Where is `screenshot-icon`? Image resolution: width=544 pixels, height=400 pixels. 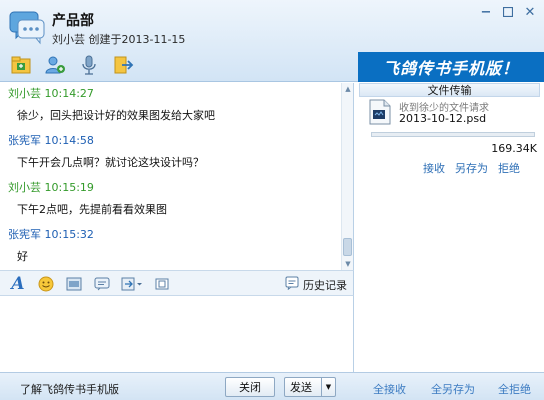 screenshot-icon is located at coordinates (74, 284).